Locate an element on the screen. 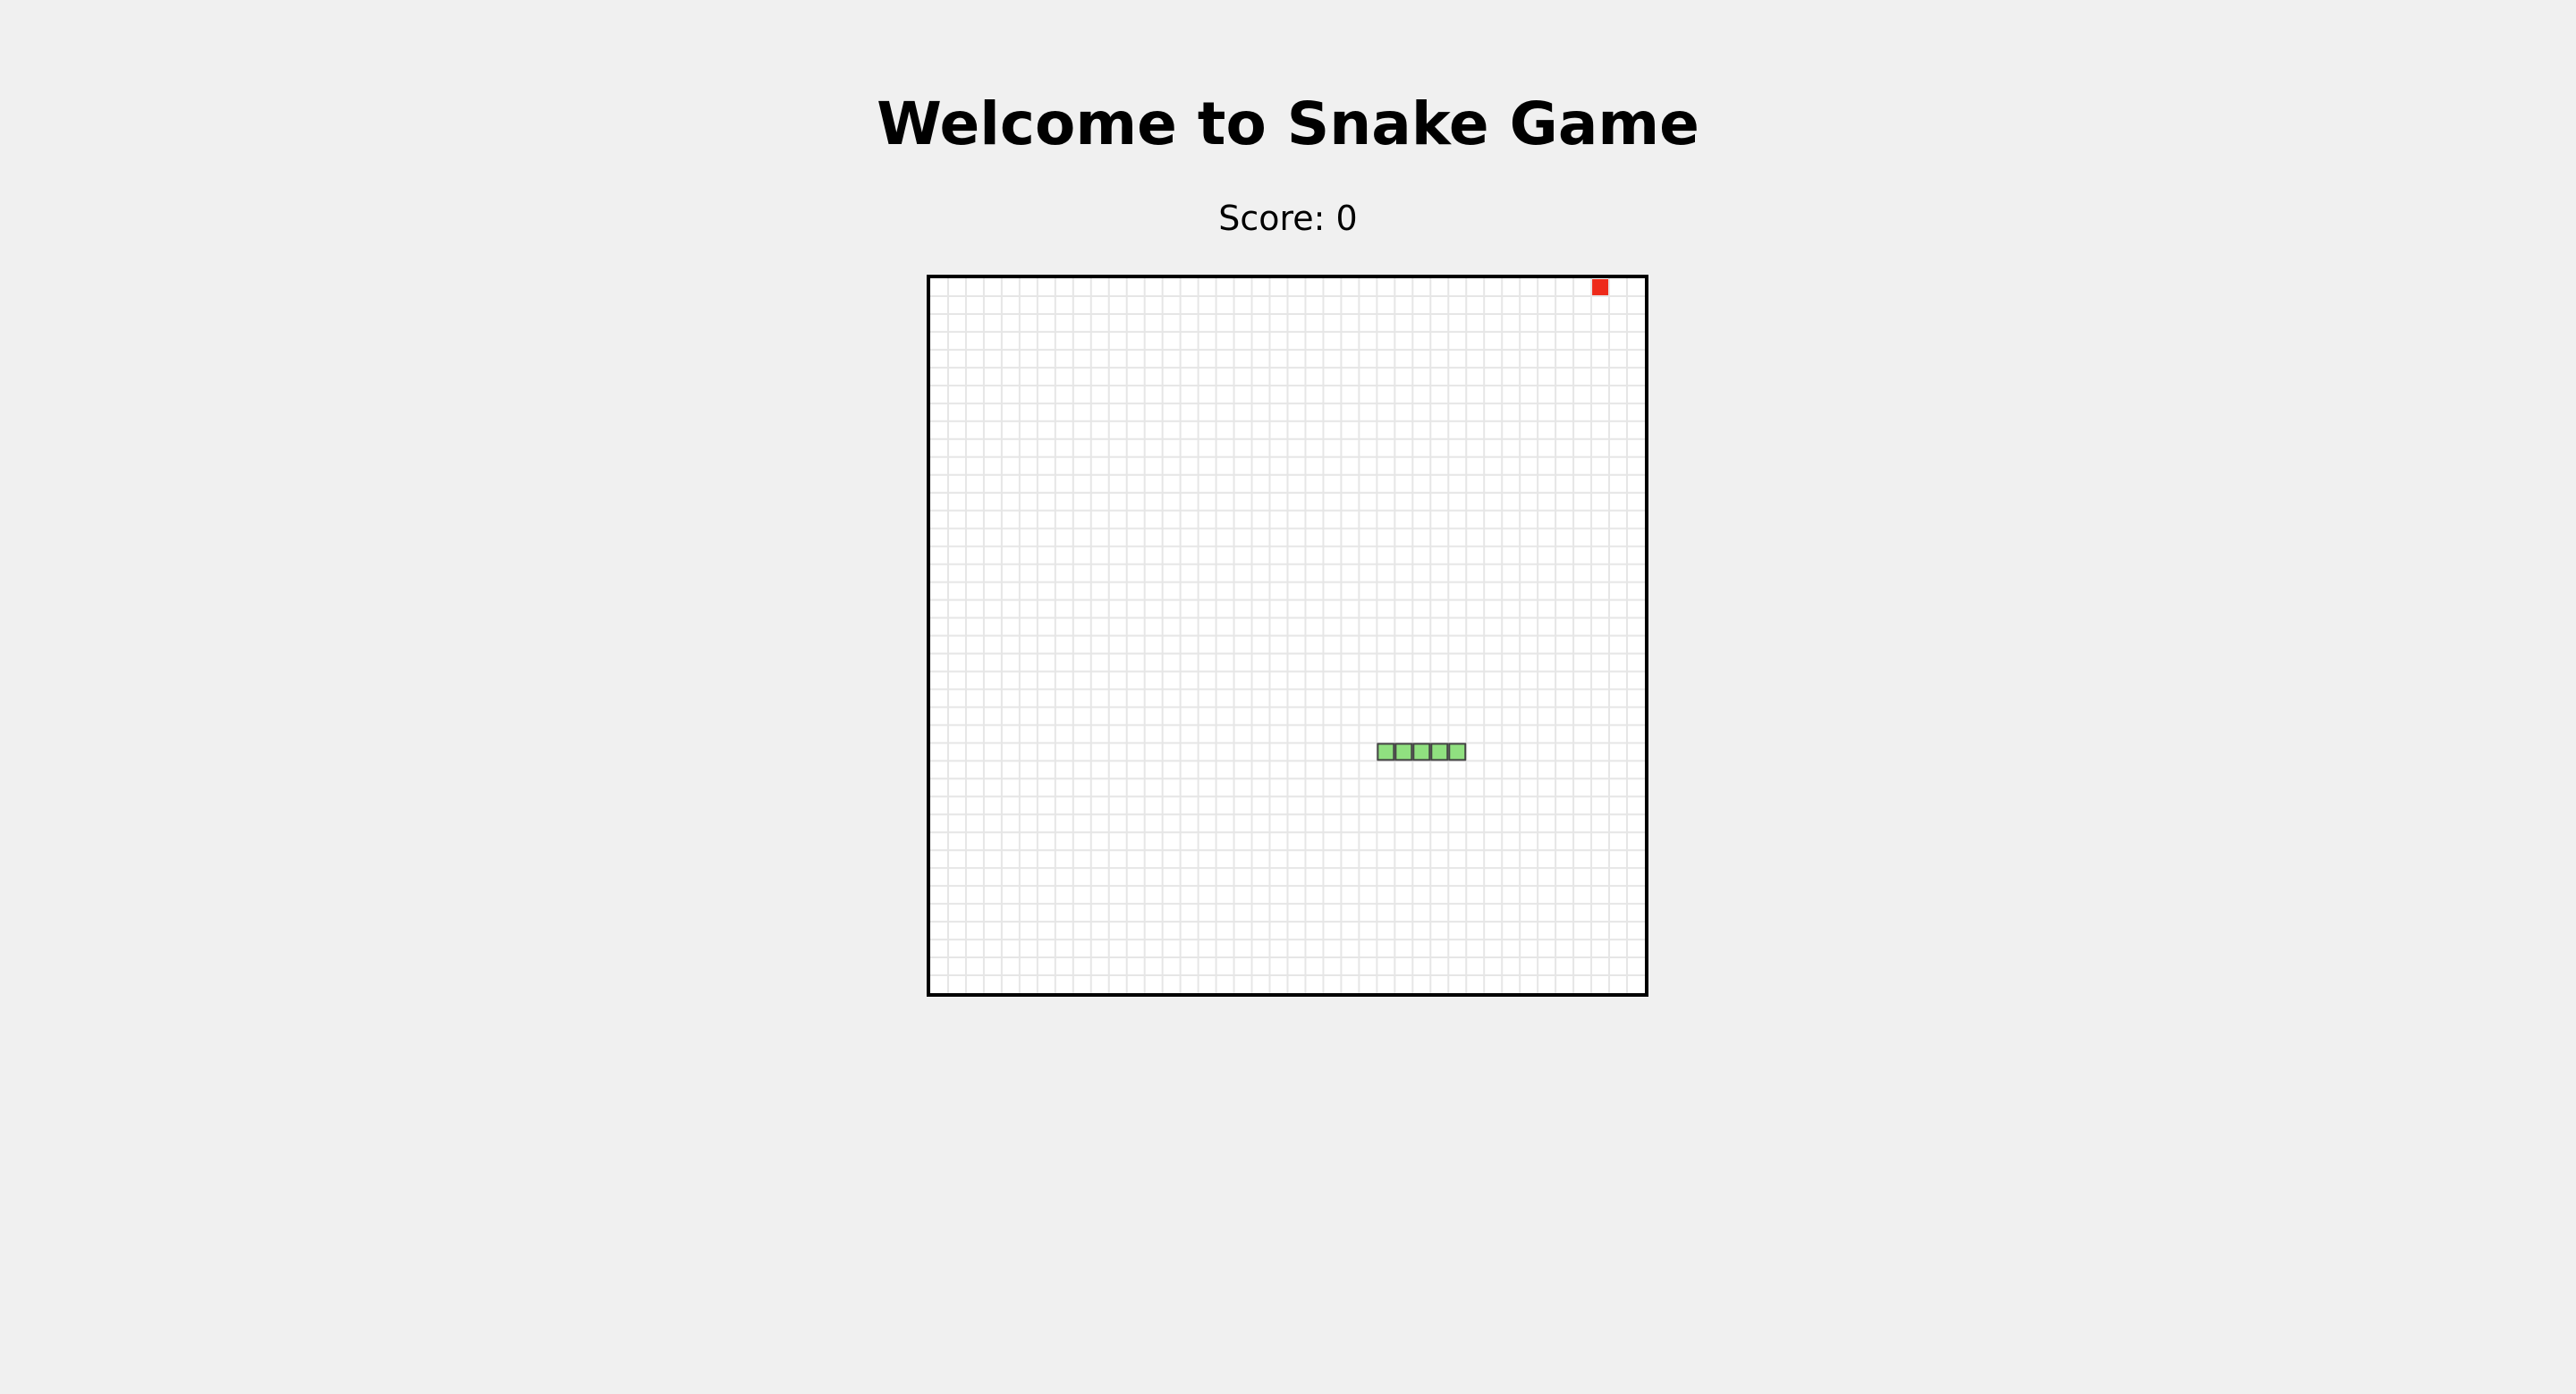  game-board is located at coordinates (1287, 636).